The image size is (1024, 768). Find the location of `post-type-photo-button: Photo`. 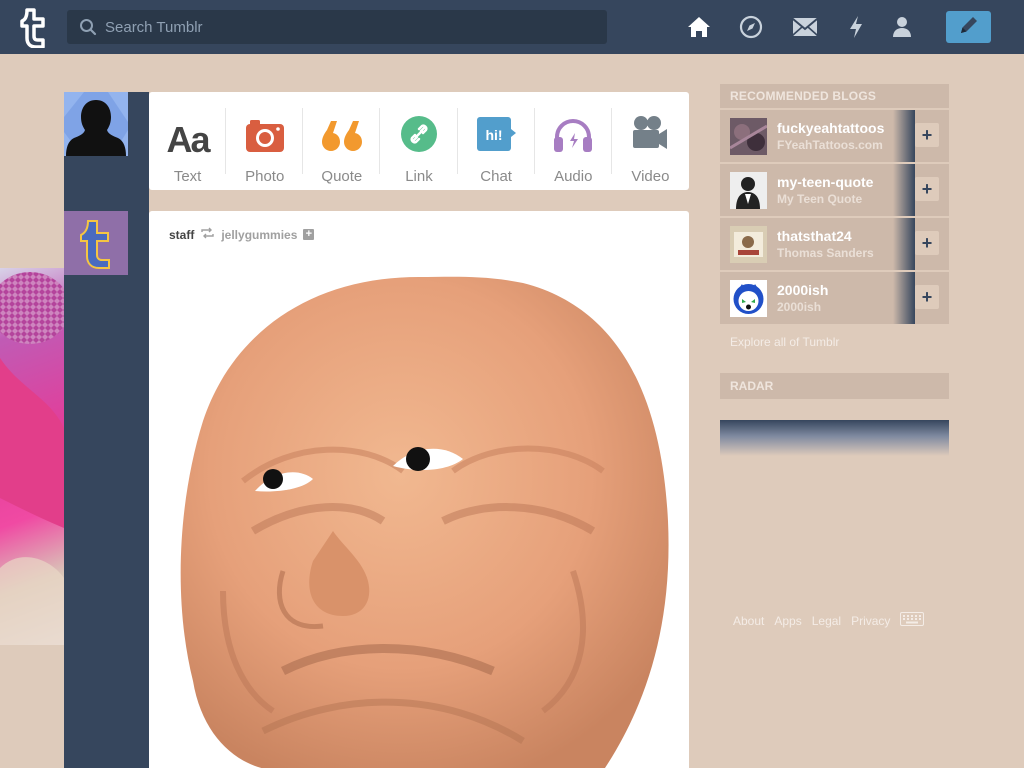

post-type-photo-button: Photo is located at coordinates (265, 141).